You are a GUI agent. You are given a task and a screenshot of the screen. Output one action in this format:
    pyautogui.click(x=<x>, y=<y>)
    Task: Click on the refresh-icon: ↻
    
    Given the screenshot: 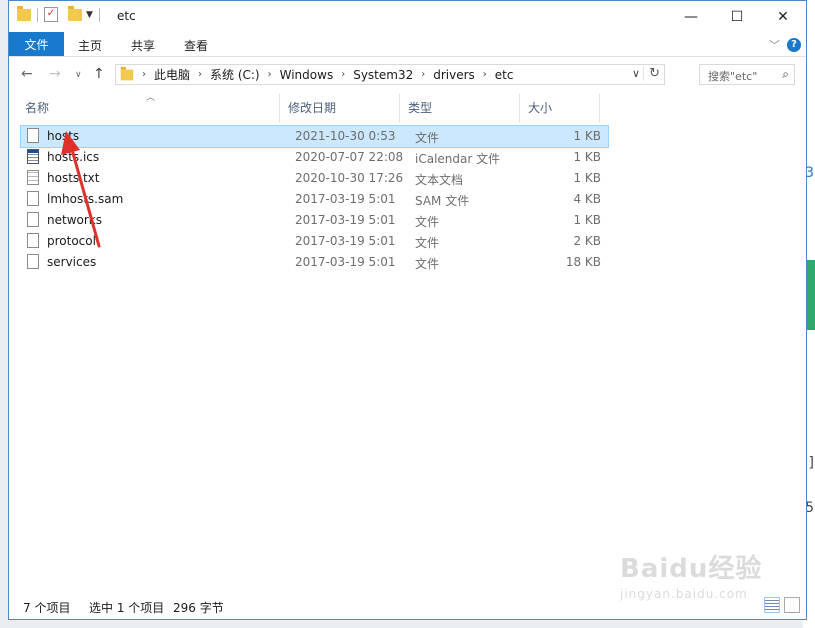 What is the action you would take?
    pyautogui.click(x=651, y=73)
    